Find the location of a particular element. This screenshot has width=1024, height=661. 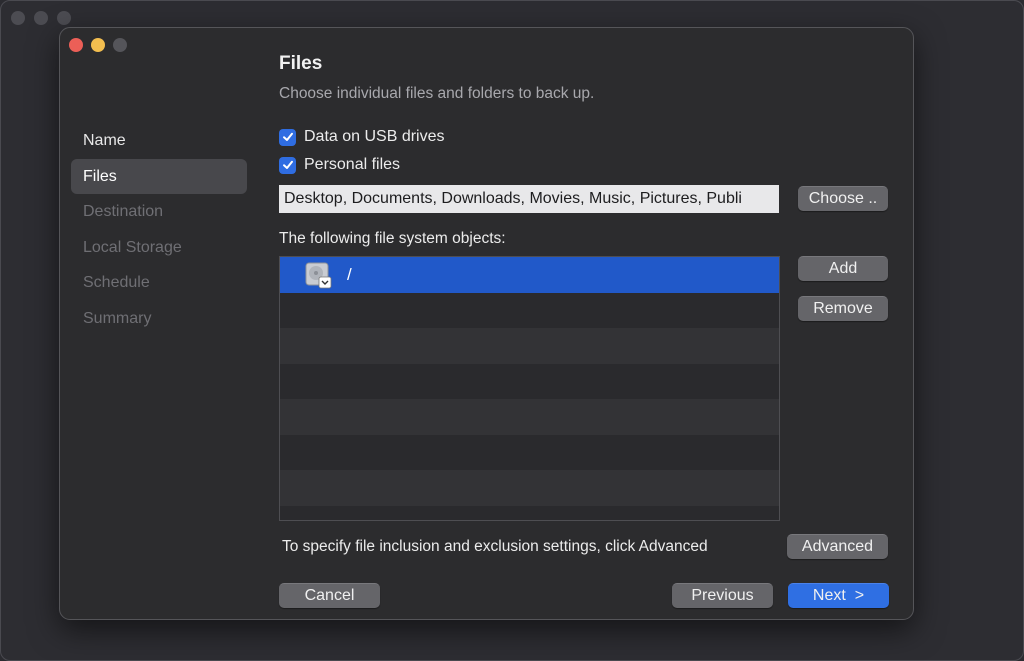

usb-data-checkbox is located at coordinates (287, 137).